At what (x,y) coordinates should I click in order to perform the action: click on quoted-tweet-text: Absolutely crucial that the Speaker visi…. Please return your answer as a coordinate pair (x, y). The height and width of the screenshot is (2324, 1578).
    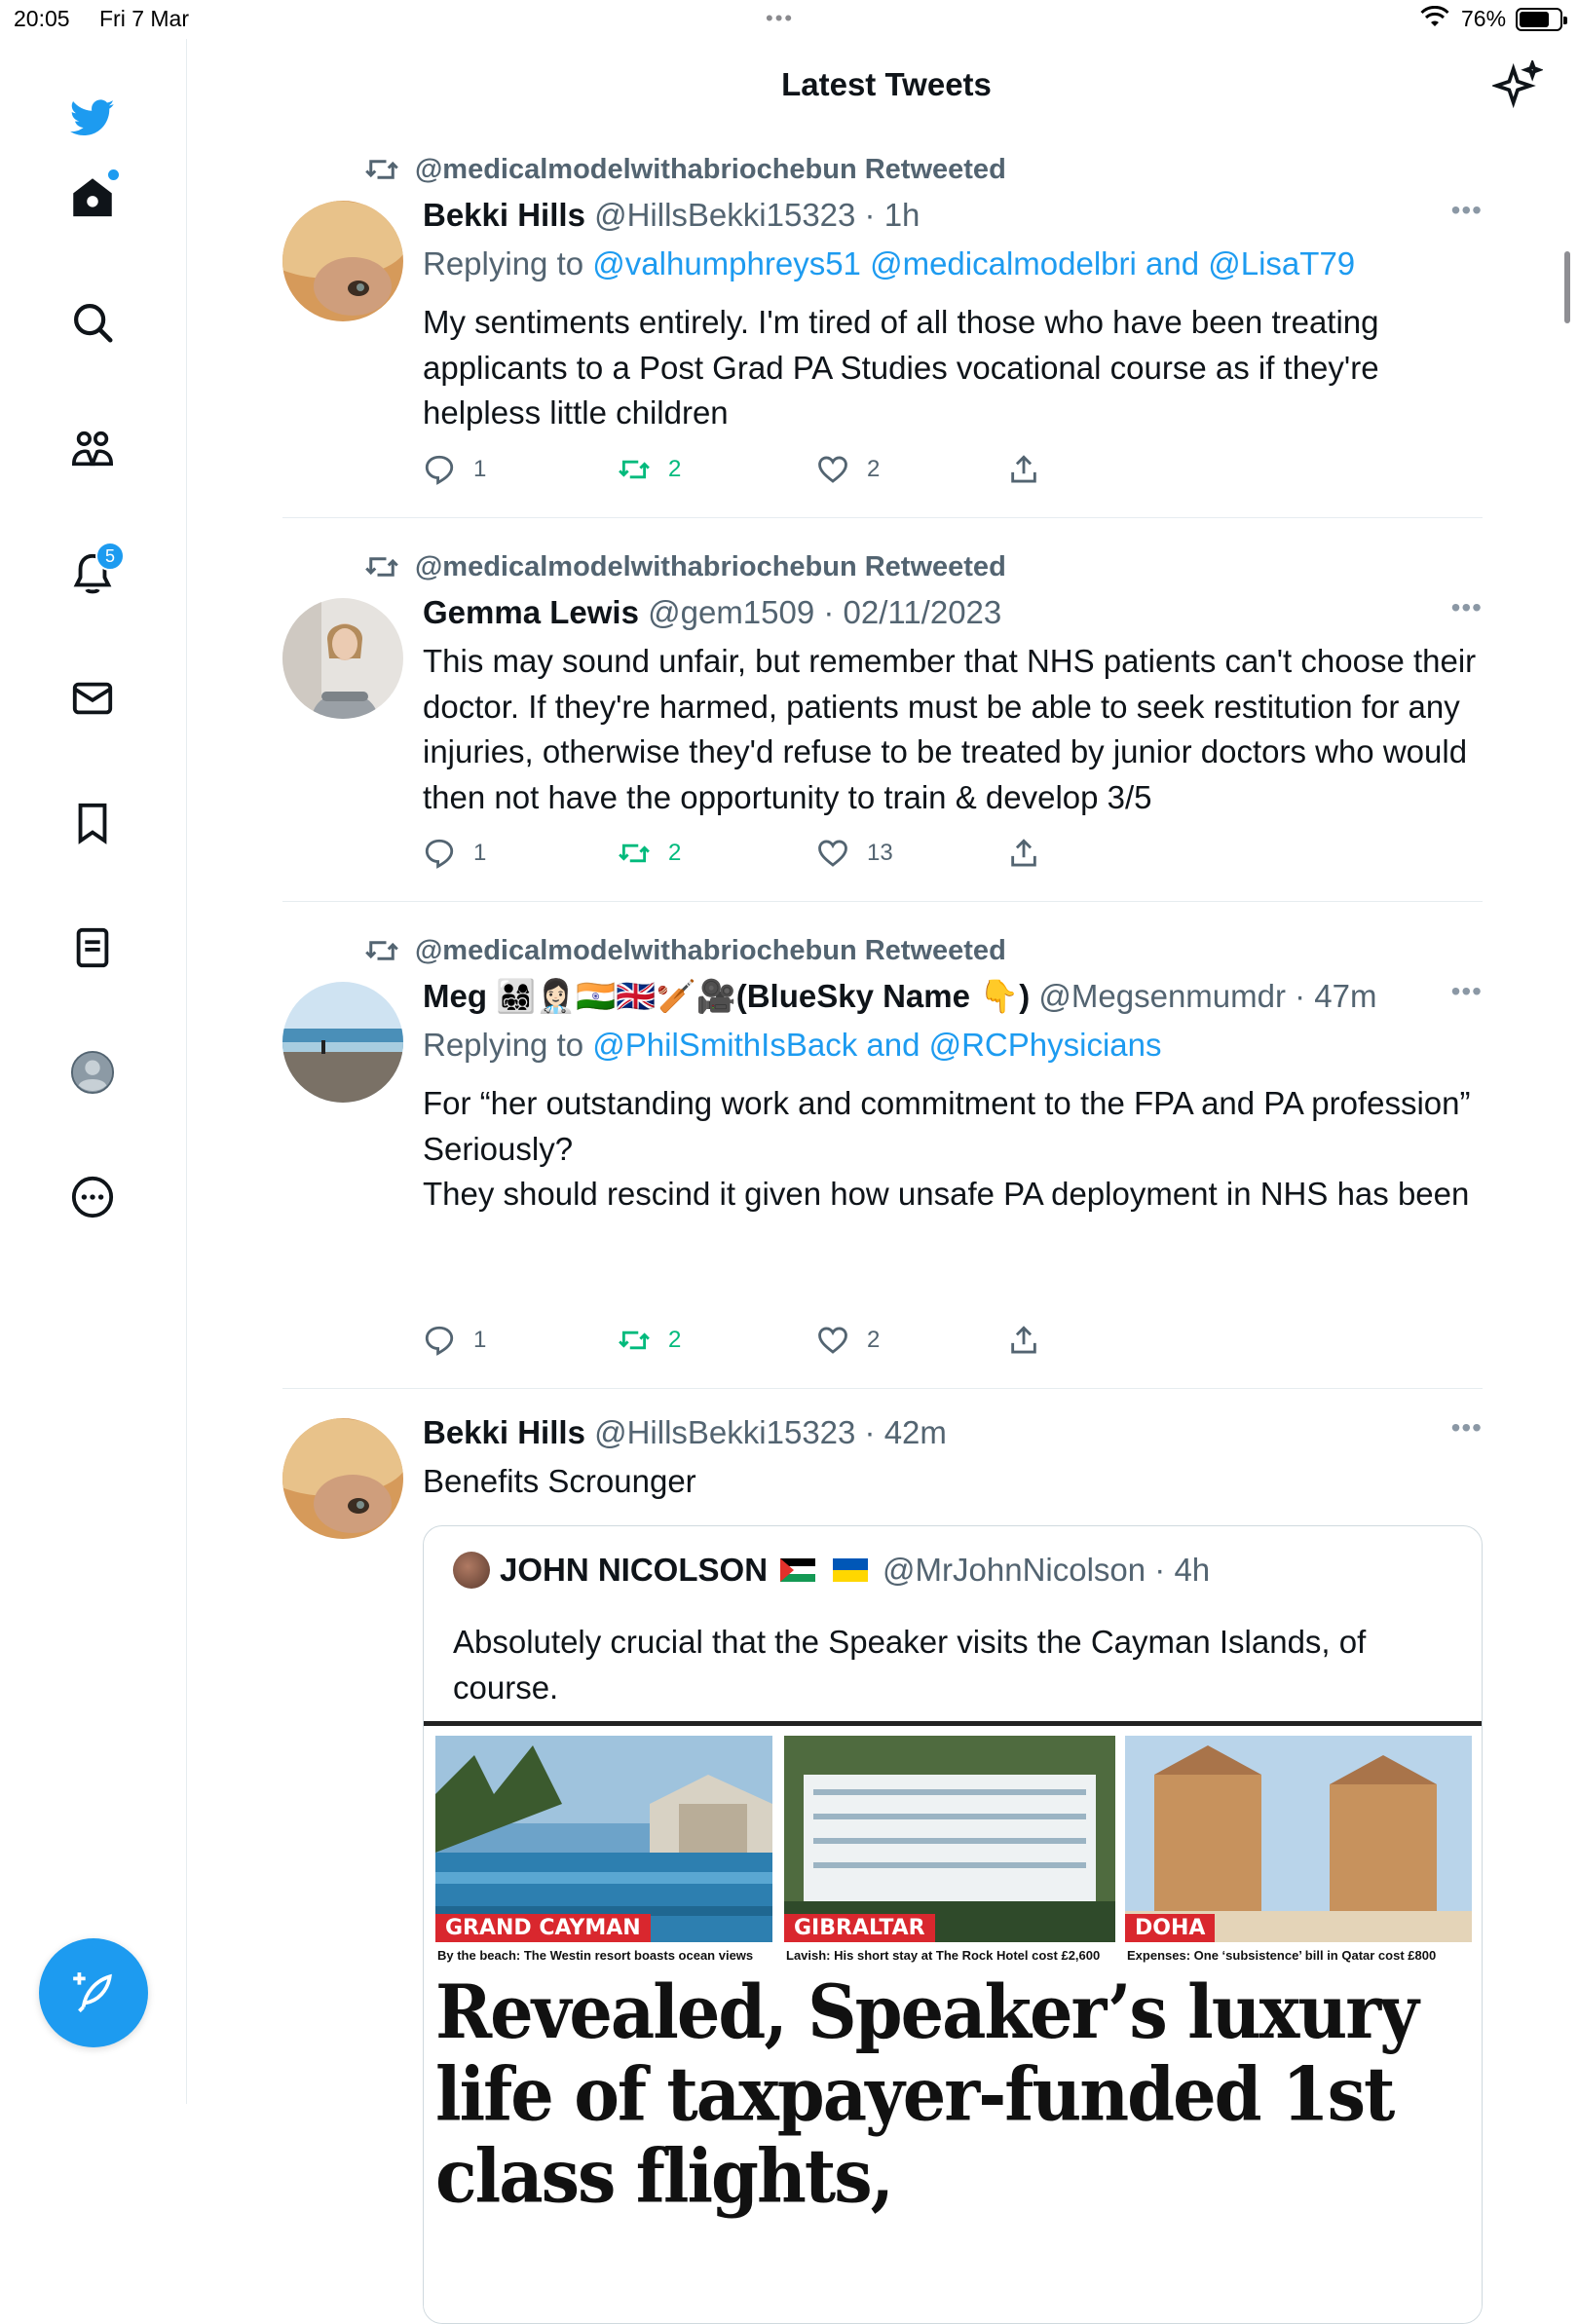
    Looking at the image, I should click on (910, 1665).